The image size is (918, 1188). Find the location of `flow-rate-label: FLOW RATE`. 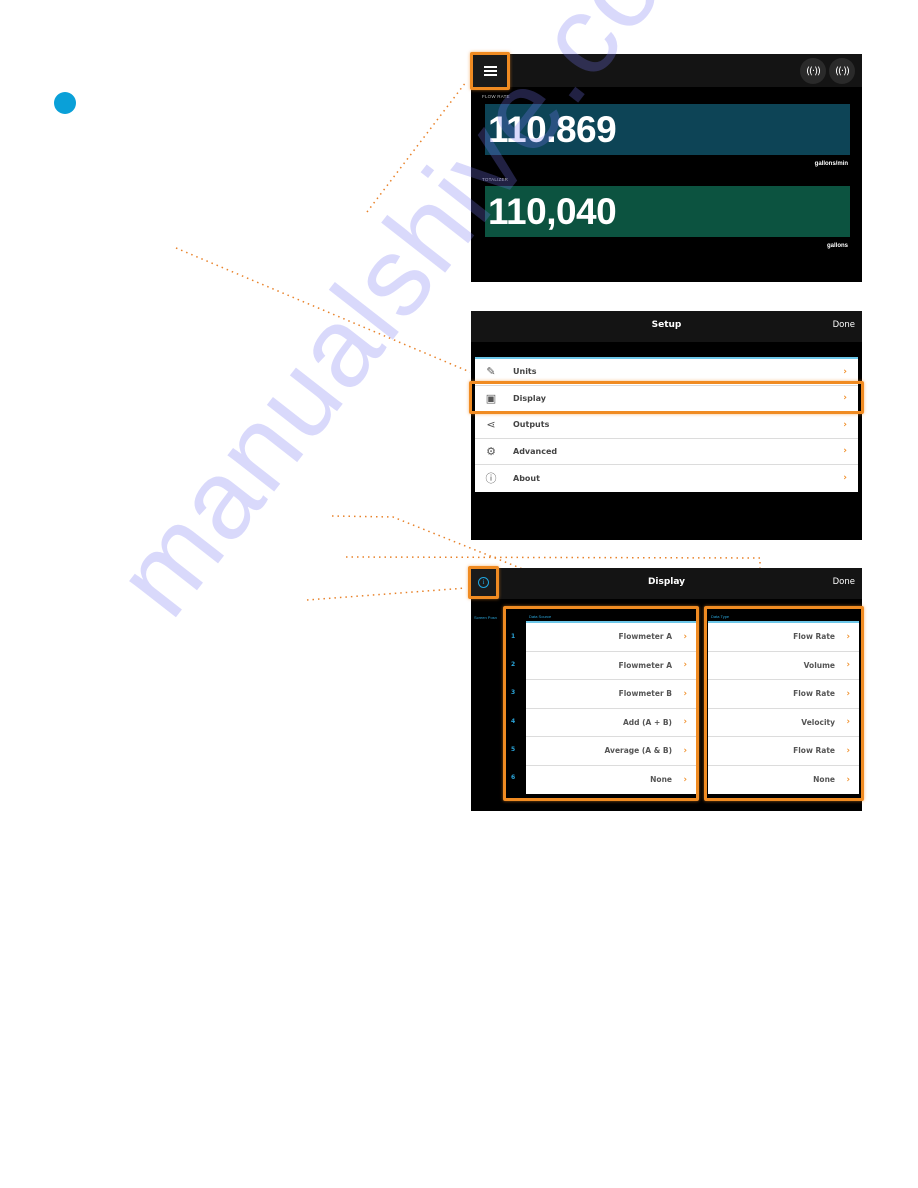

flow-rate-label: FLOW RATE is located at coordinates (496, 96).